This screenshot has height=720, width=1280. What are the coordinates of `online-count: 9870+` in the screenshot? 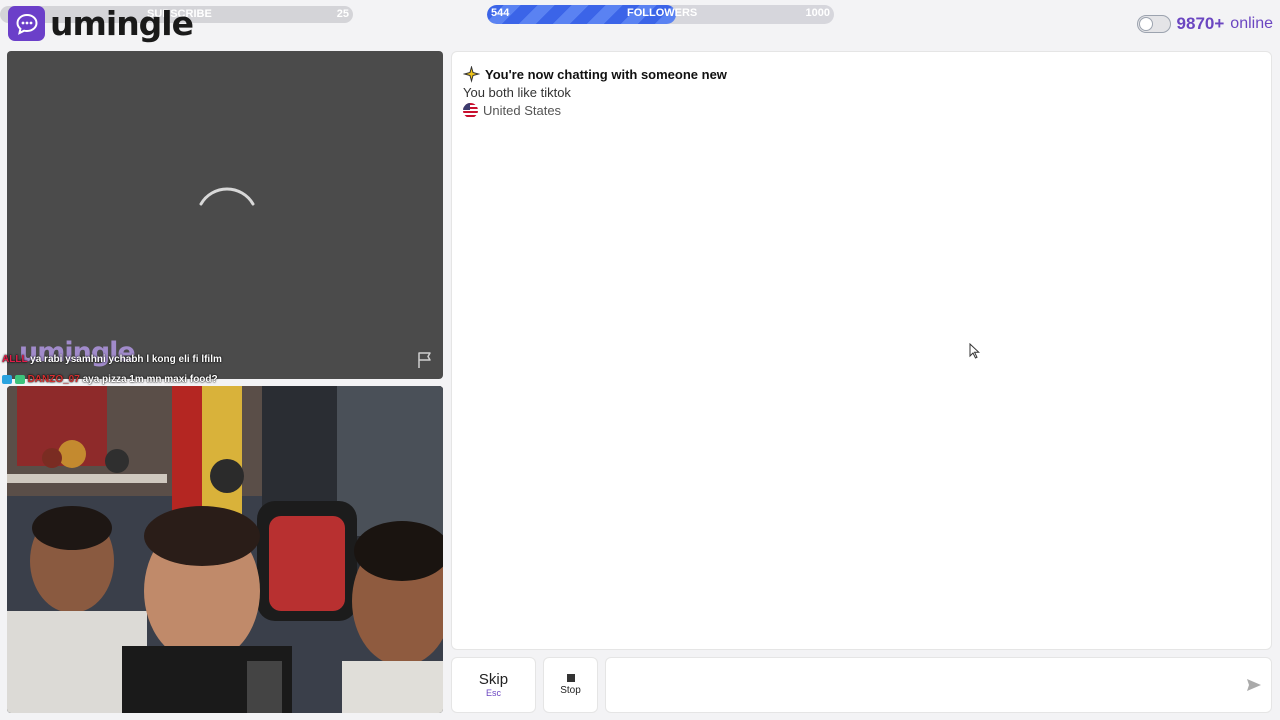 It's located at (1200, 23).